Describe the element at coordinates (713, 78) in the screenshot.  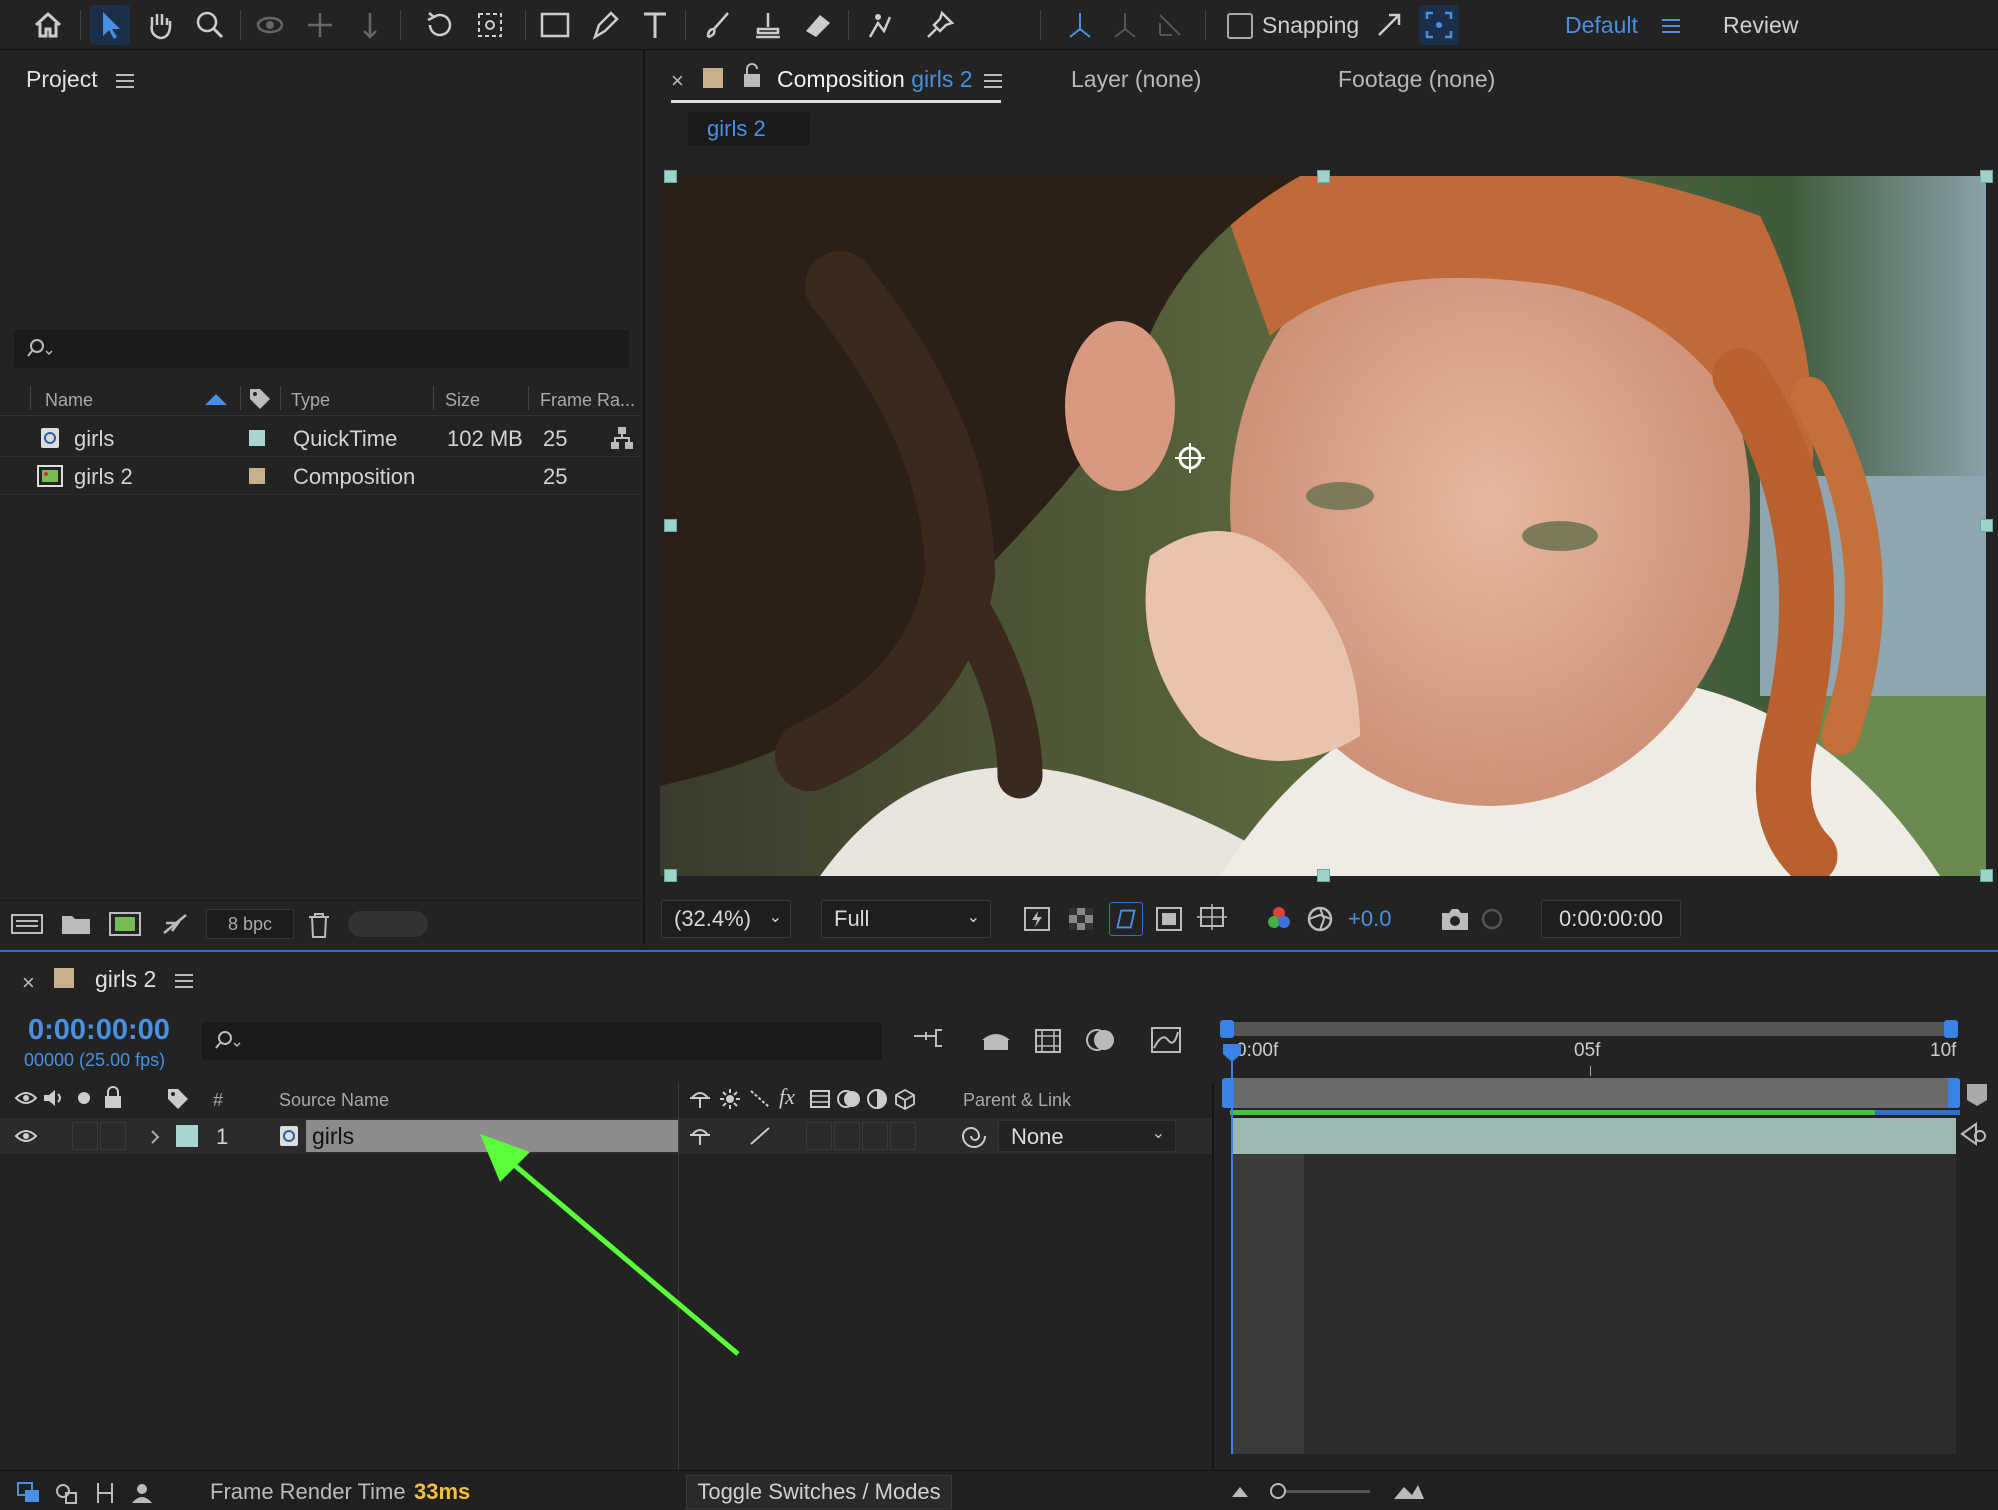
I see `comp-label-swatch` at that location.